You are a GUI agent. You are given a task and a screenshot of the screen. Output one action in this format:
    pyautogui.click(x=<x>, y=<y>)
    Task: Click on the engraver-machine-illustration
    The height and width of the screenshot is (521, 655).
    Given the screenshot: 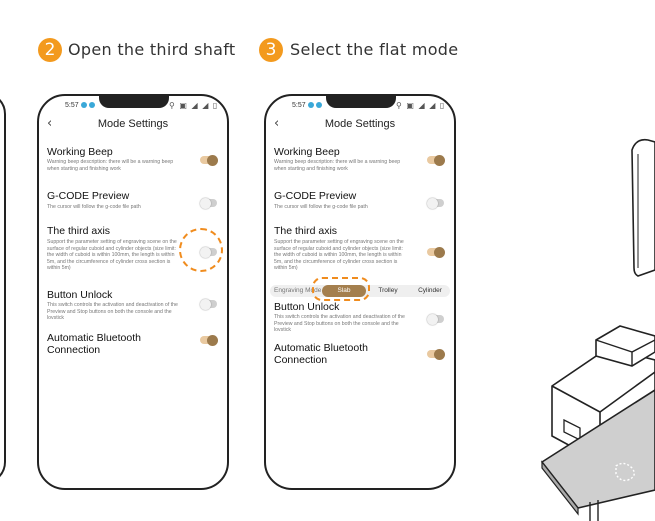 What is the action you would take?
    pyautogui.click(x=597, y=329)
    